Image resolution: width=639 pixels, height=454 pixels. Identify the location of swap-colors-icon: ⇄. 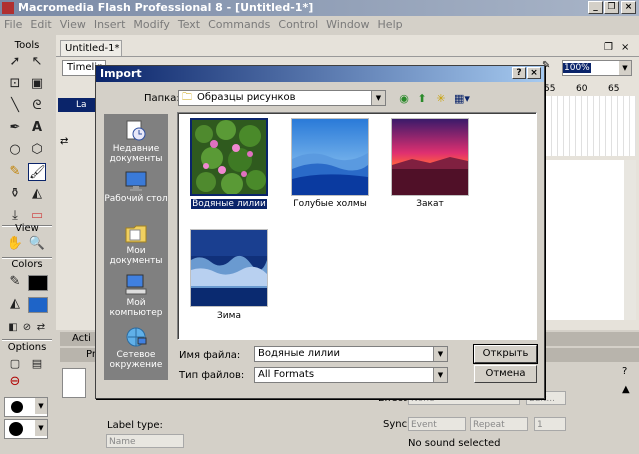
(41, 328).